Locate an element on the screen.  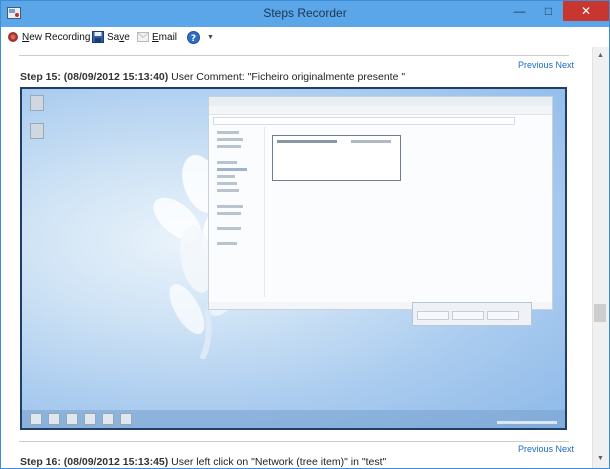
vertical-scrollbar is located at coordinates (600, 257).